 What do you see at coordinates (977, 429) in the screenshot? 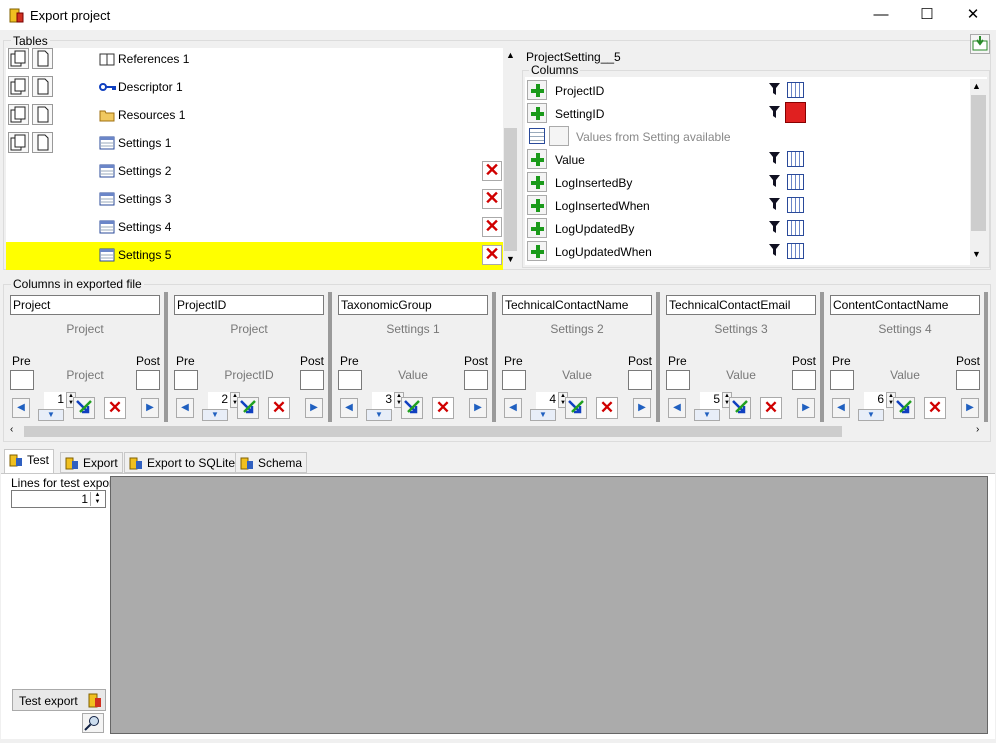
I see `scroll-right-icon: ›` at bounding box center [977, 429].